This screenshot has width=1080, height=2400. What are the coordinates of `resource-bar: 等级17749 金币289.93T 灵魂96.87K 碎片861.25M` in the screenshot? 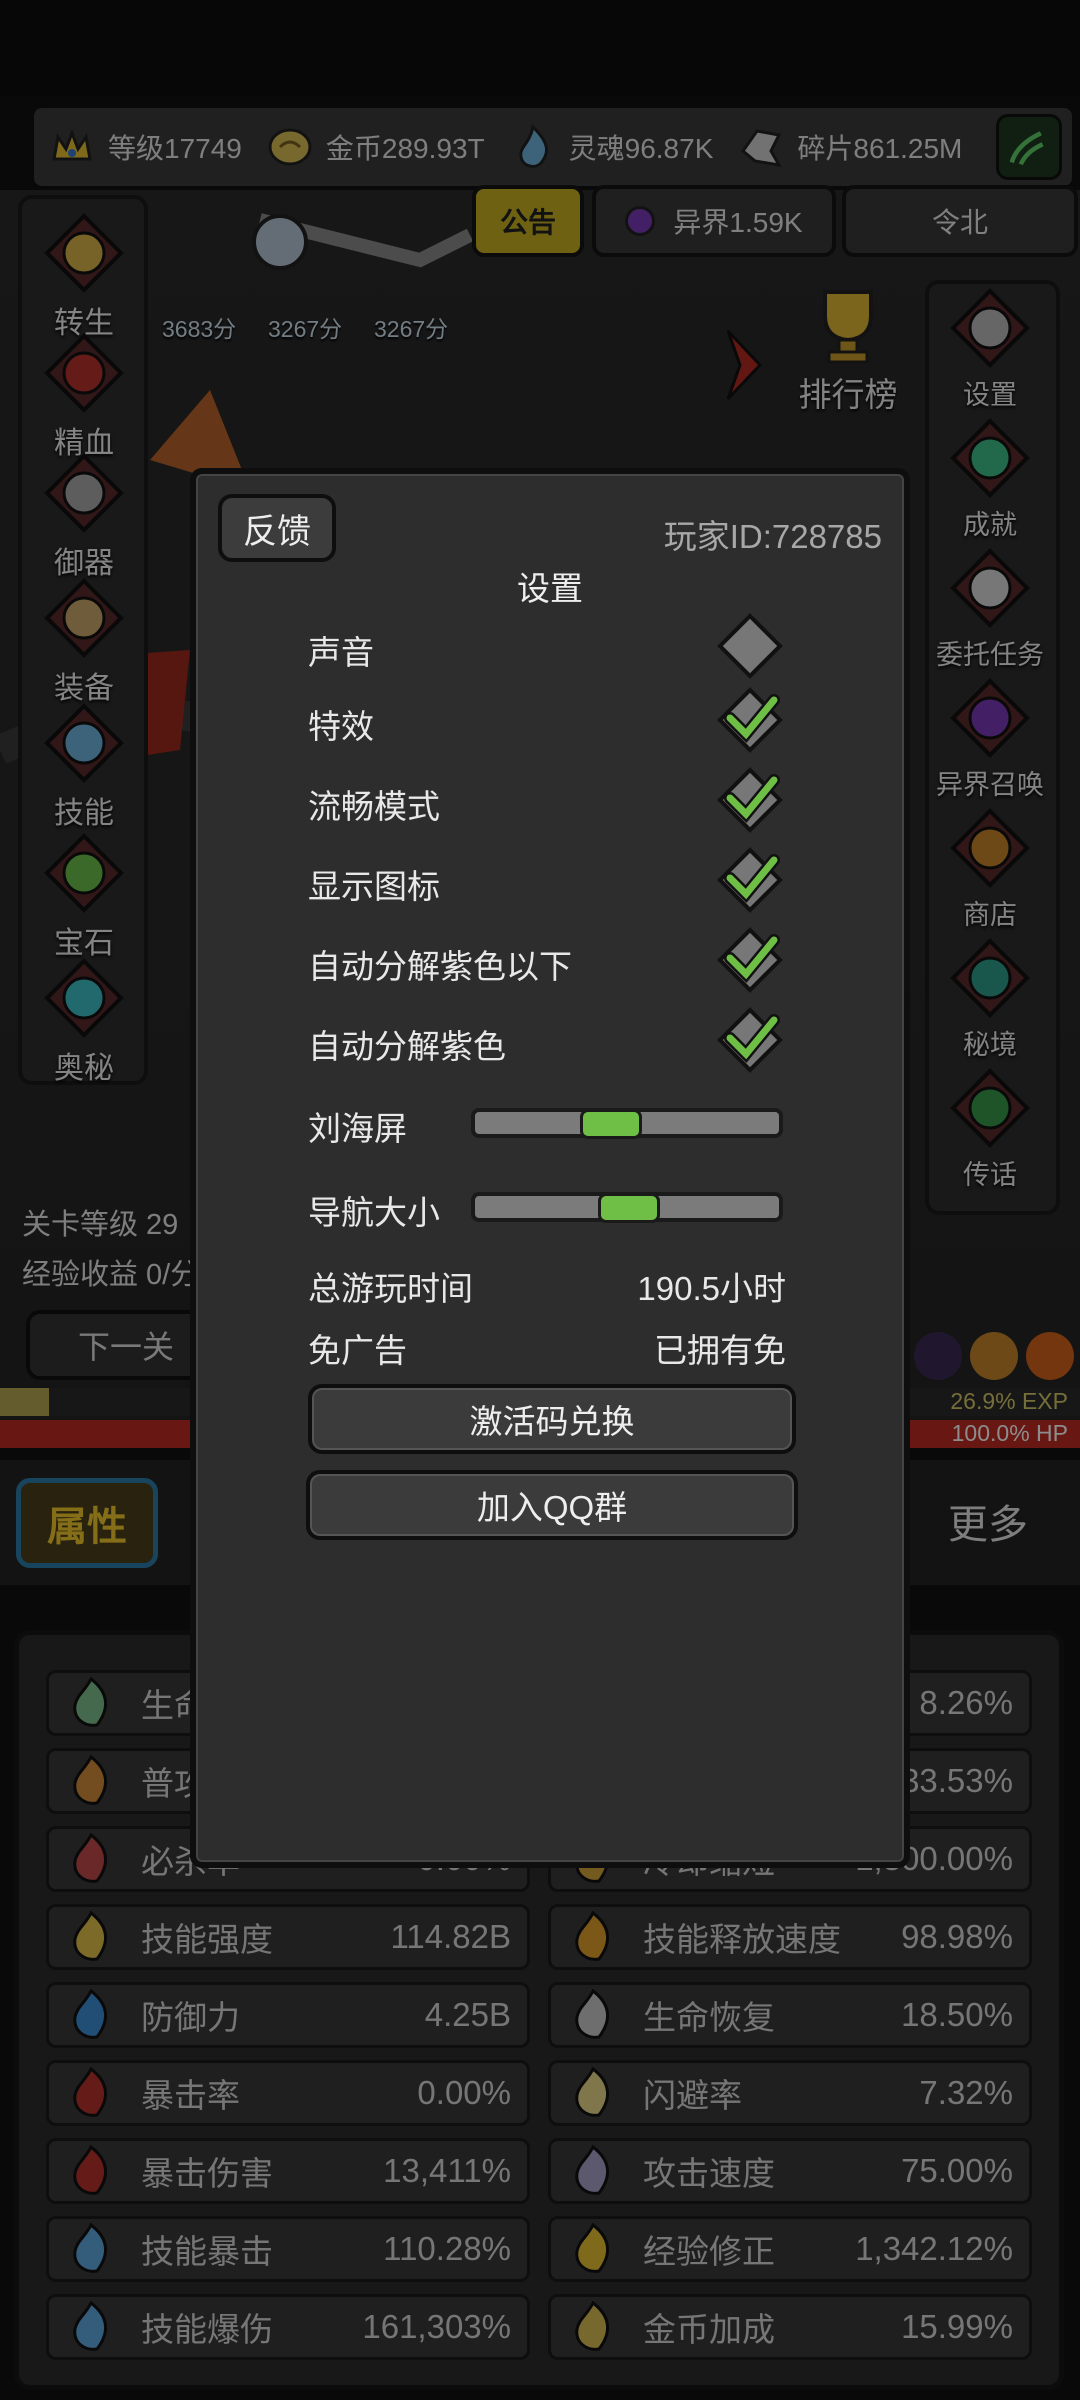 It's located at (553, 147).